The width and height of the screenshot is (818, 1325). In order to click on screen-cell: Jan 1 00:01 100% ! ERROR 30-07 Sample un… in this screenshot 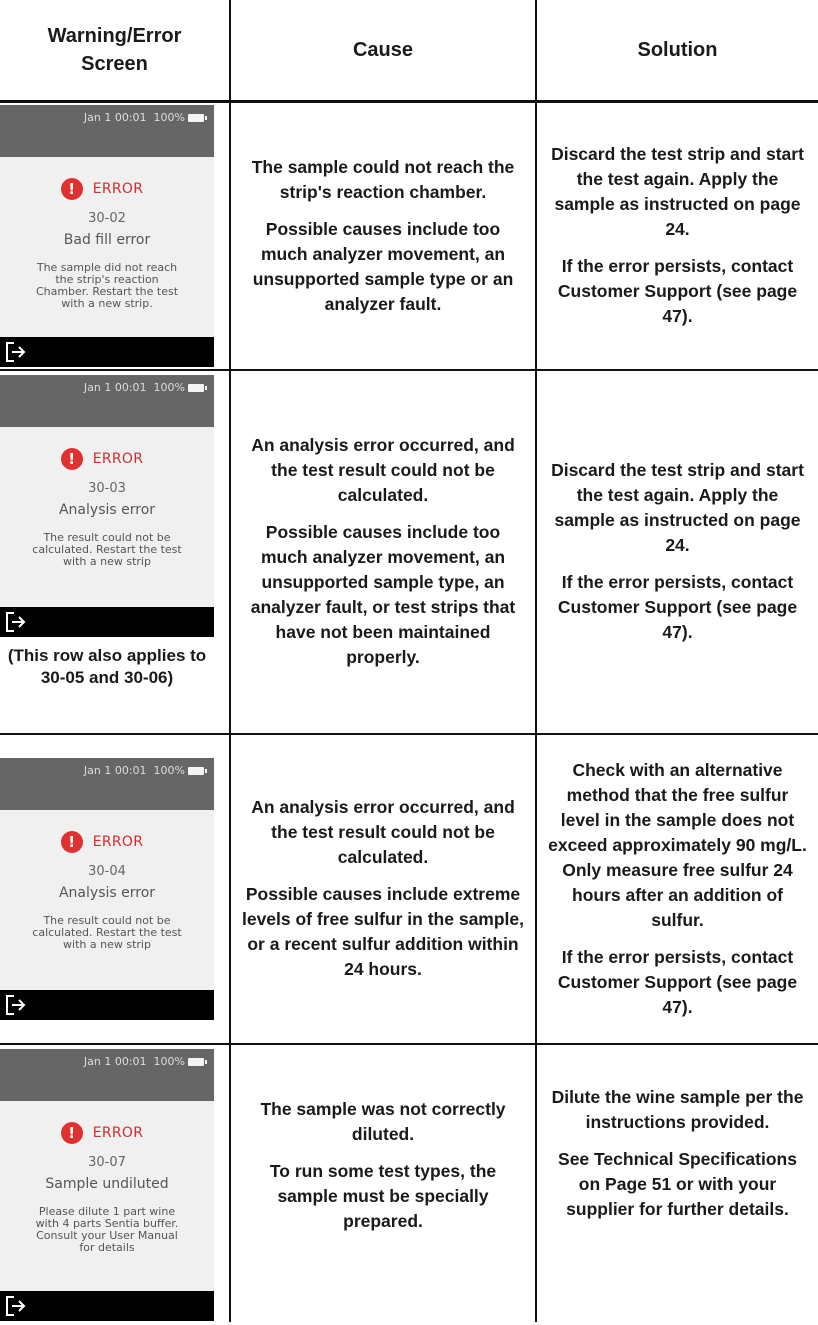, I will do `click(115, 1182)`.